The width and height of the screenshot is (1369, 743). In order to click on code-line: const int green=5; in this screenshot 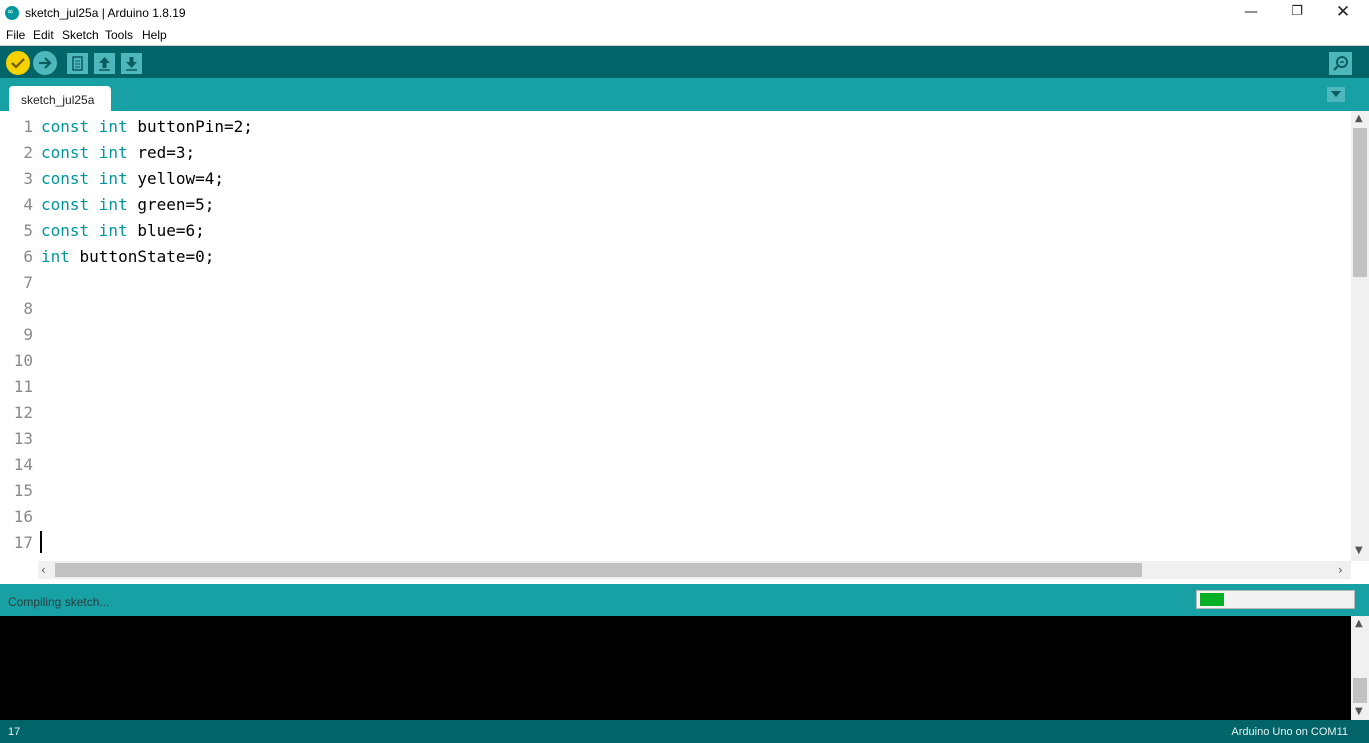, I will do `click(127, 204)`.